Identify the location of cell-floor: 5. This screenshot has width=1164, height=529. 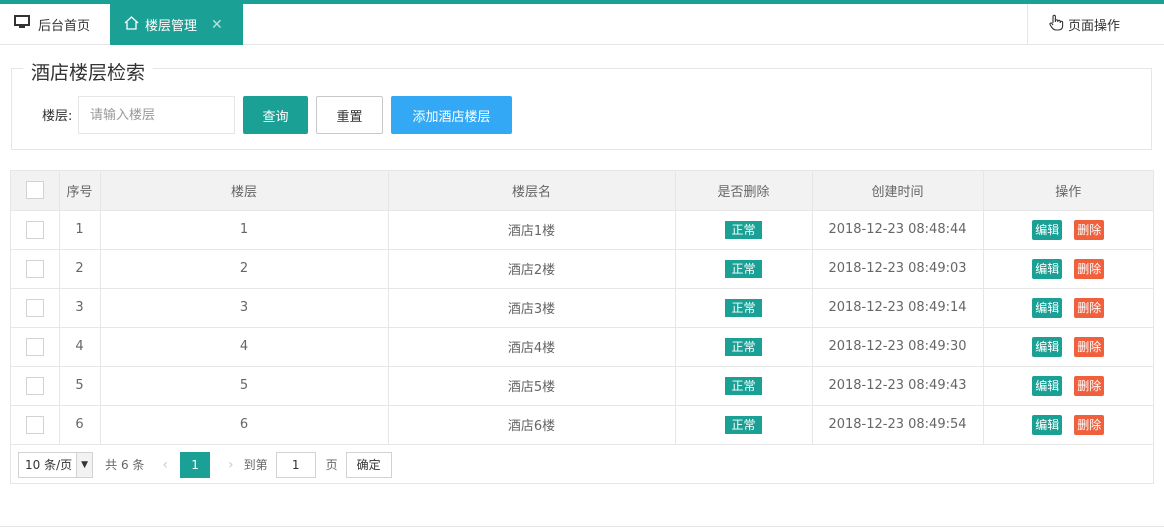
(244, 386).